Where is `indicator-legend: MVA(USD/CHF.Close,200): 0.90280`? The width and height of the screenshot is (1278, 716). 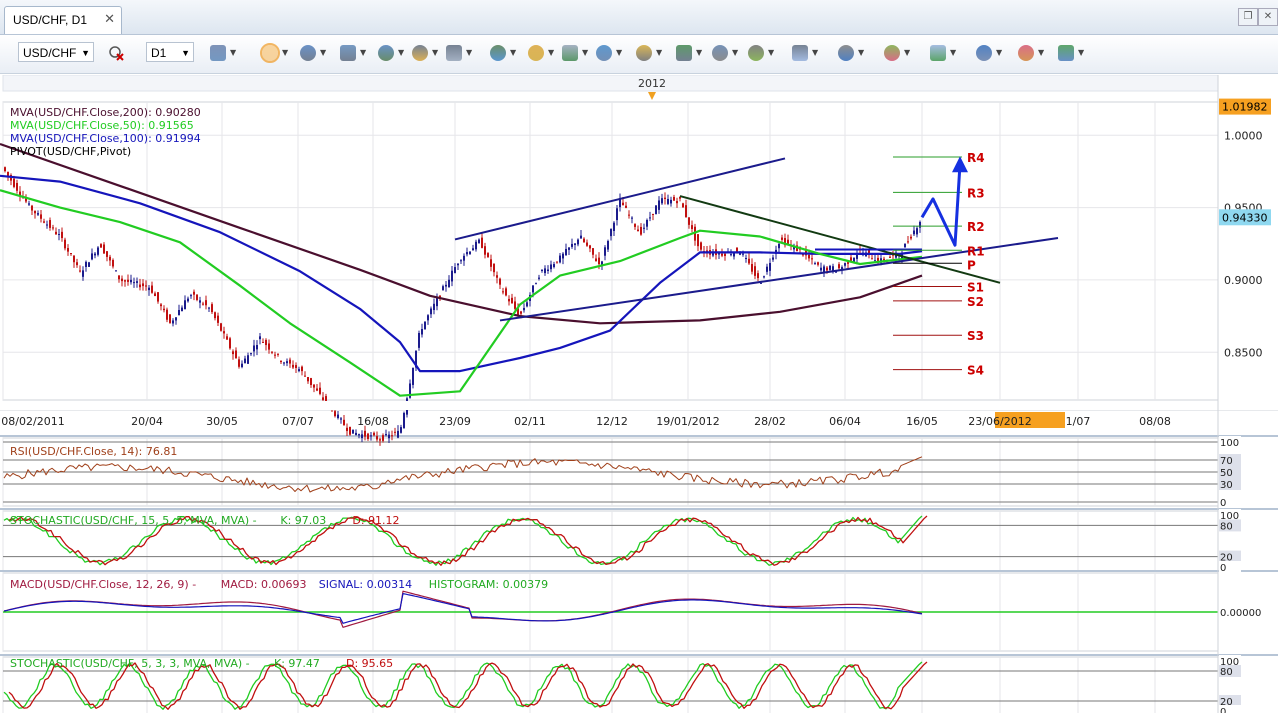
indicator-legend: MVA(USD/CHF.Close,200): 0.90280 is located at coordinates (105, 112).